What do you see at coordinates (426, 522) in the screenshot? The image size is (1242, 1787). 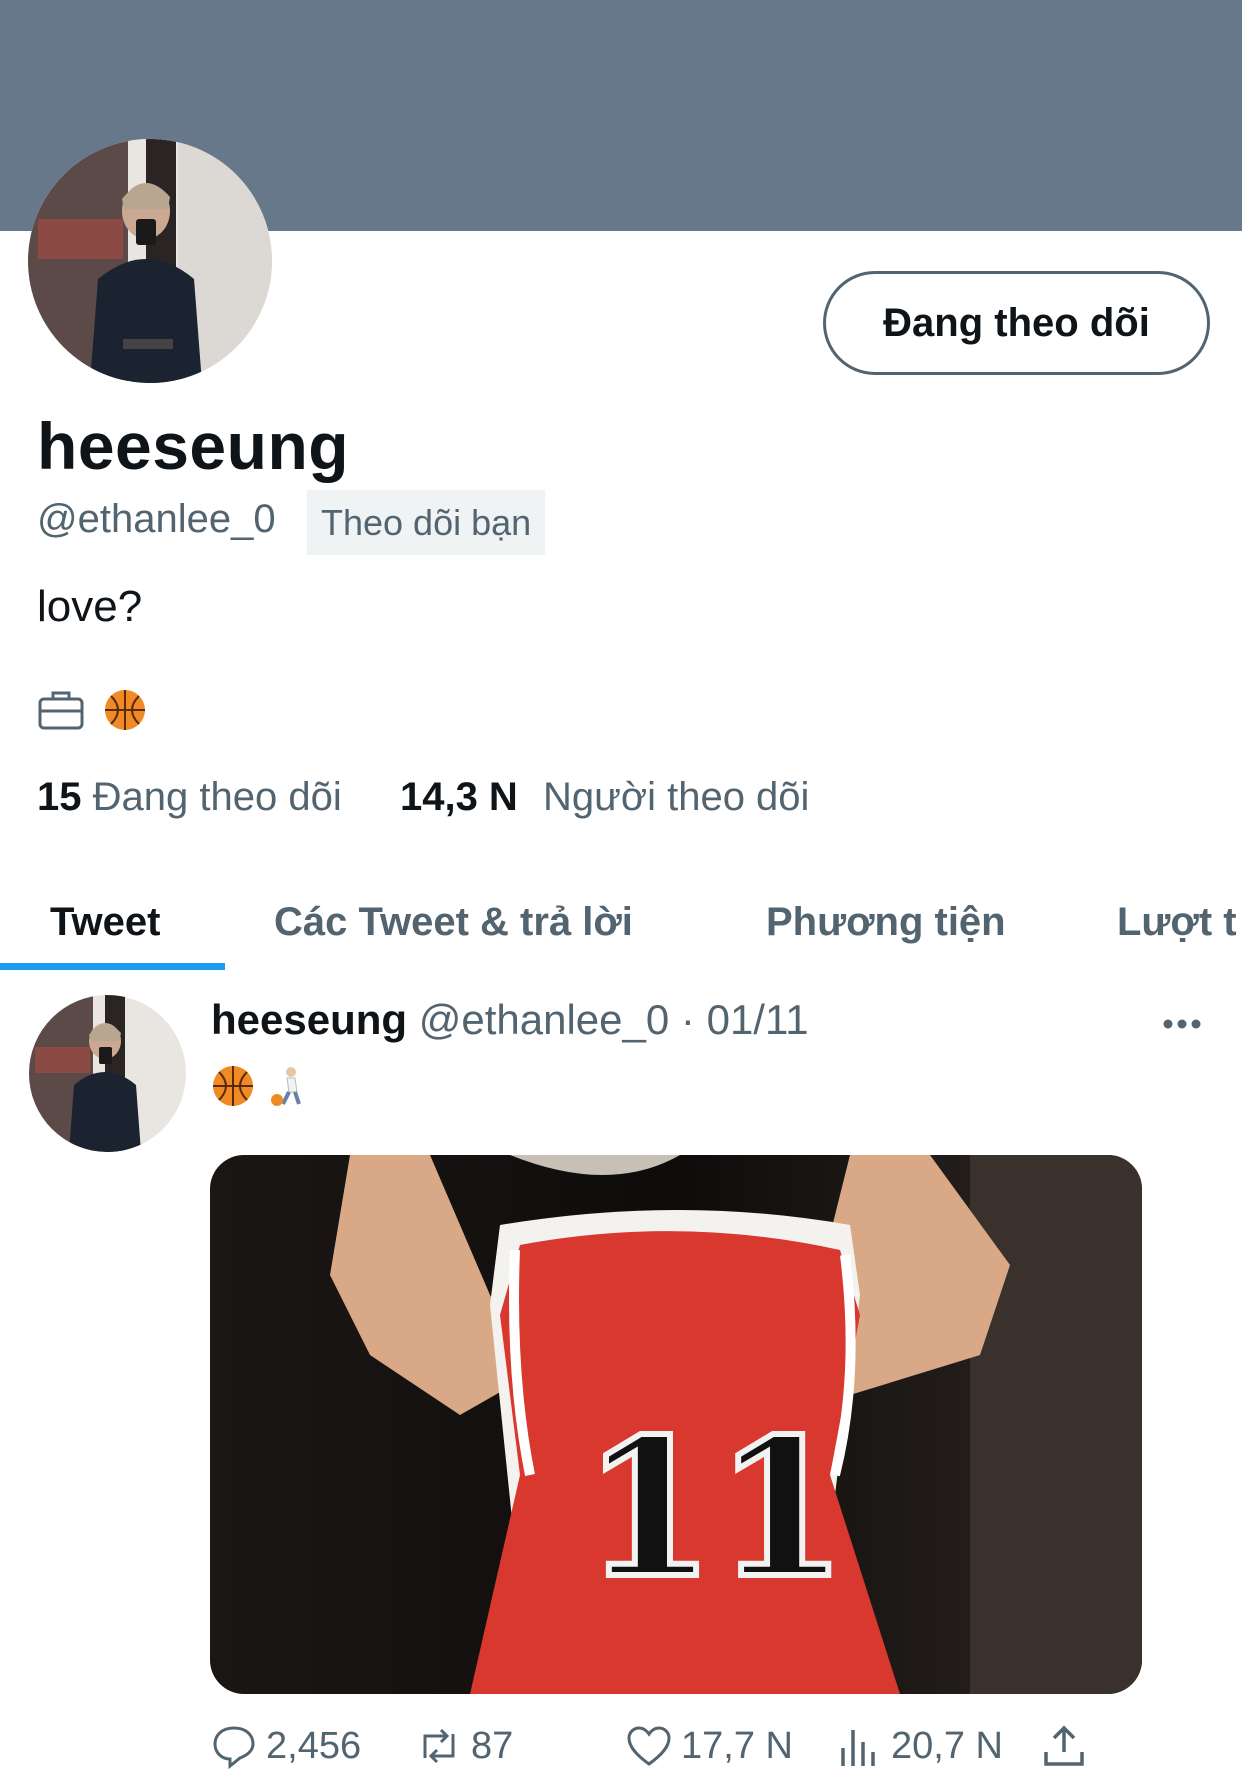 I see `follows-you-badge: Theo dõi bạn` at bounding box center [426, 522].